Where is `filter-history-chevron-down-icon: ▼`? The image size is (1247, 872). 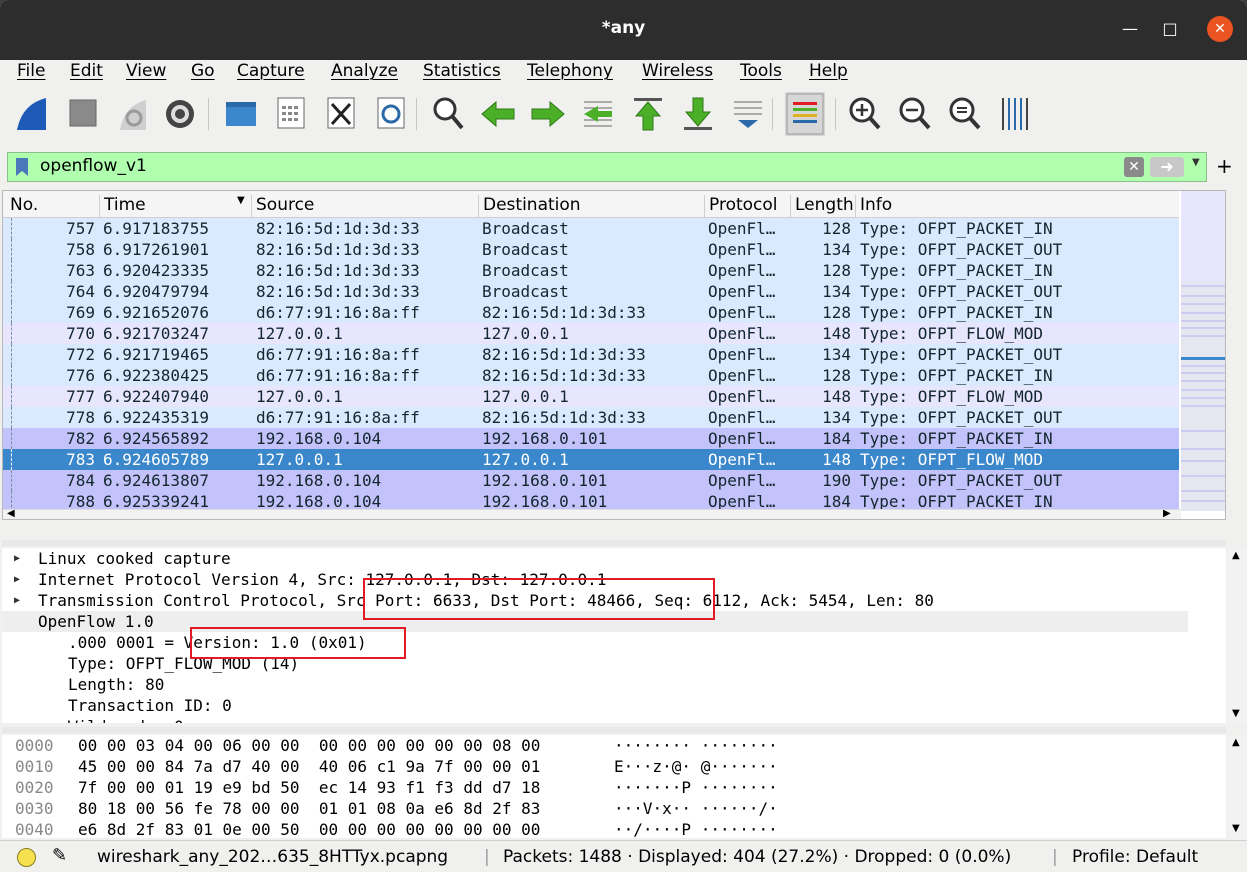
filter-history-chevron-down-icon: ▼ is located at coordinates (1196, 162).